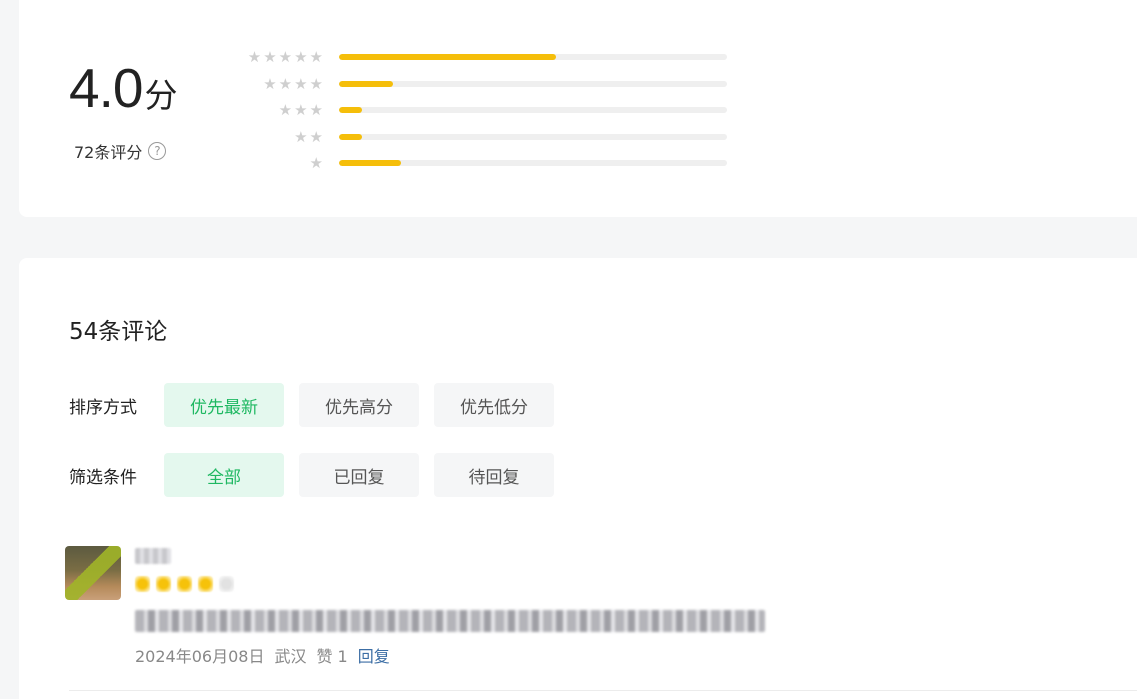  Describe the element at coordinates (108, 152) in the screenshot. I see `rating-count-label: 72条评分` at that location.